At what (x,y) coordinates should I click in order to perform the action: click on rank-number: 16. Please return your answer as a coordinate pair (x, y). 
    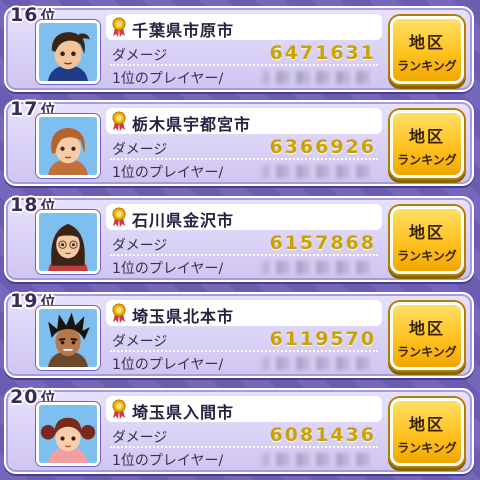
    Looking at the image, I should click on (24, 15).